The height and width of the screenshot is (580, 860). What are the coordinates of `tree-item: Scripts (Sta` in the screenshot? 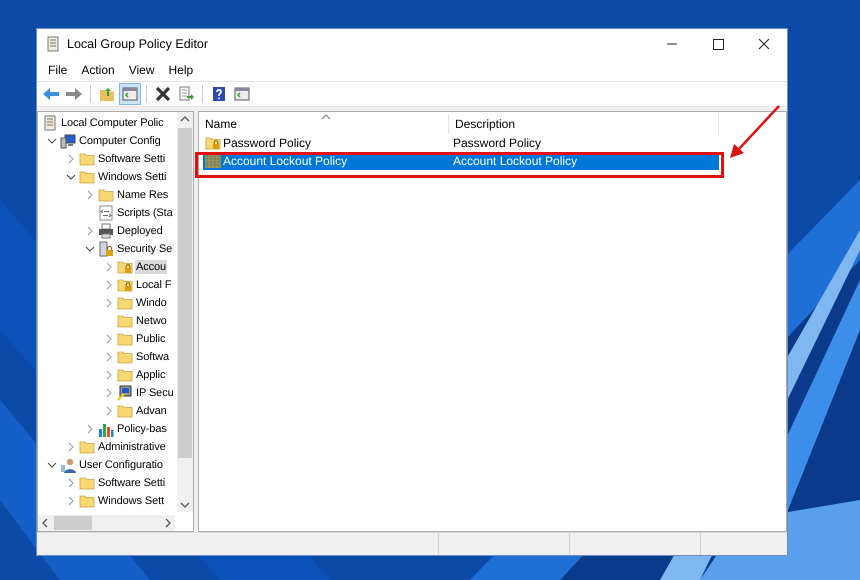 It's located at (145, 213).